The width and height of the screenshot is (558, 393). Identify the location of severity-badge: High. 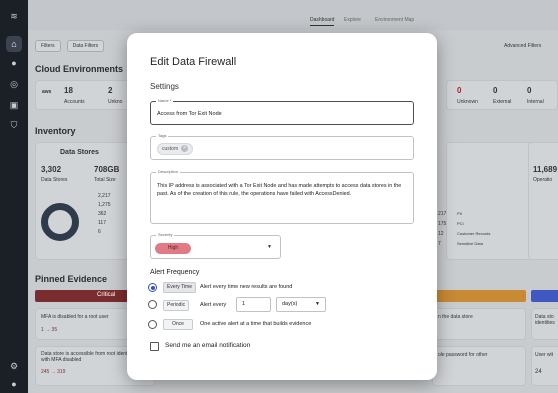
(173, 248).